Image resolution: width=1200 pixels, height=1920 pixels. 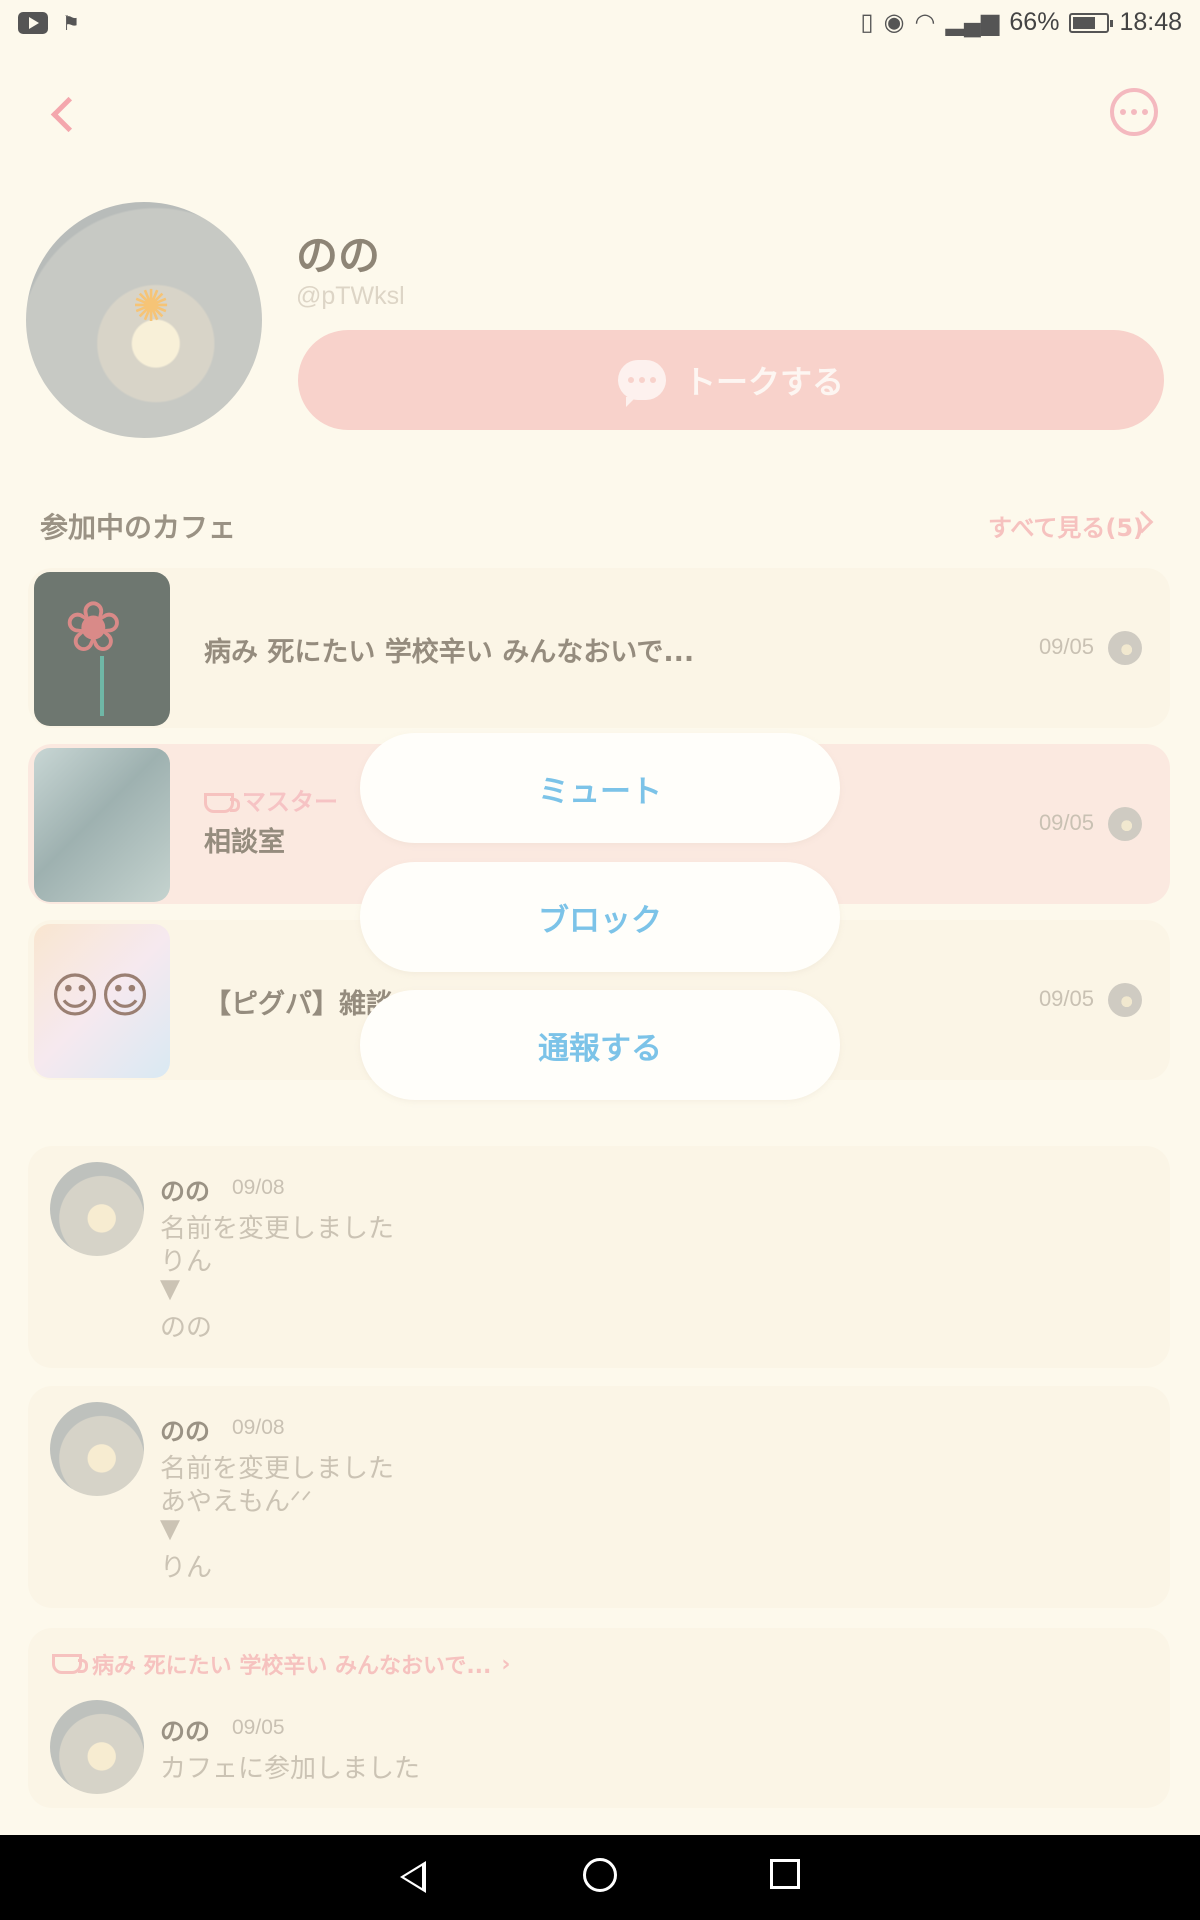 I want to click on block-button: ブロック, so click(x=600, y=917).